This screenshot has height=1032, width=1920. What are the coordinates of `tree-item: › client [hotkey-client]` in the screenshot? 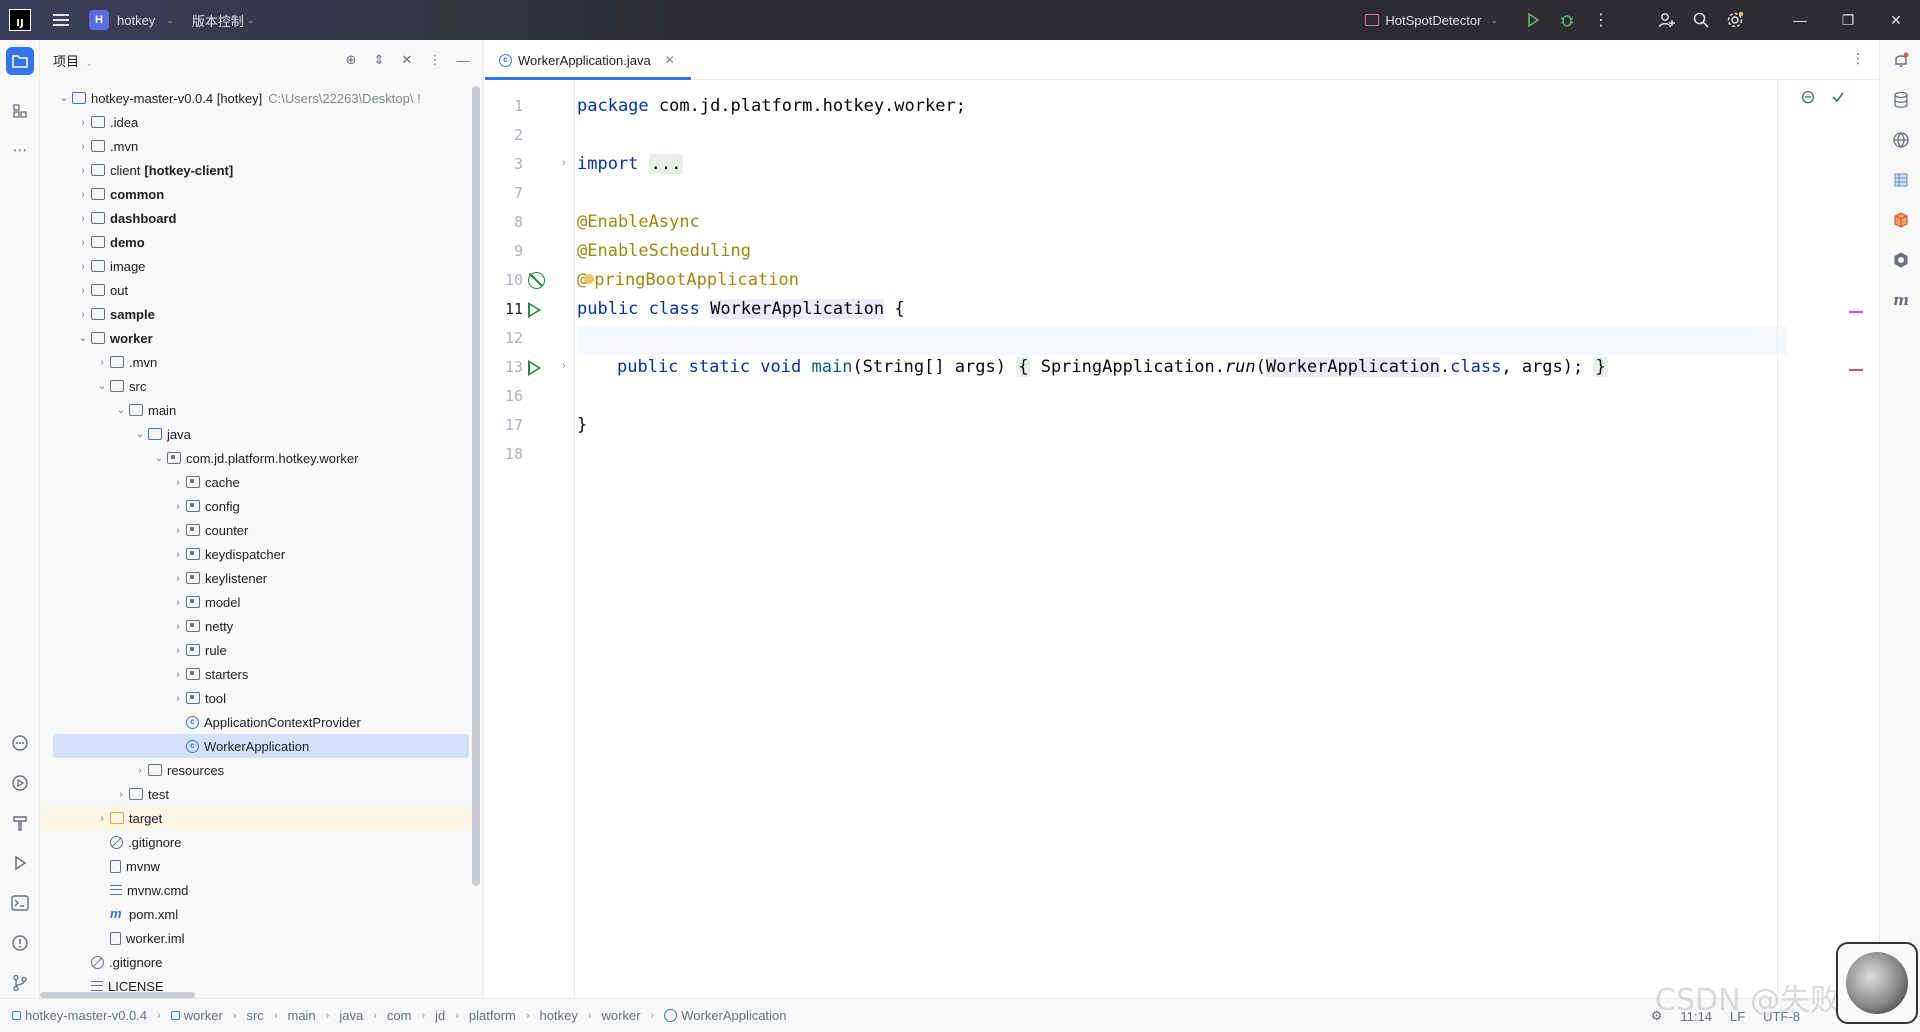 It's located at (256, 170).